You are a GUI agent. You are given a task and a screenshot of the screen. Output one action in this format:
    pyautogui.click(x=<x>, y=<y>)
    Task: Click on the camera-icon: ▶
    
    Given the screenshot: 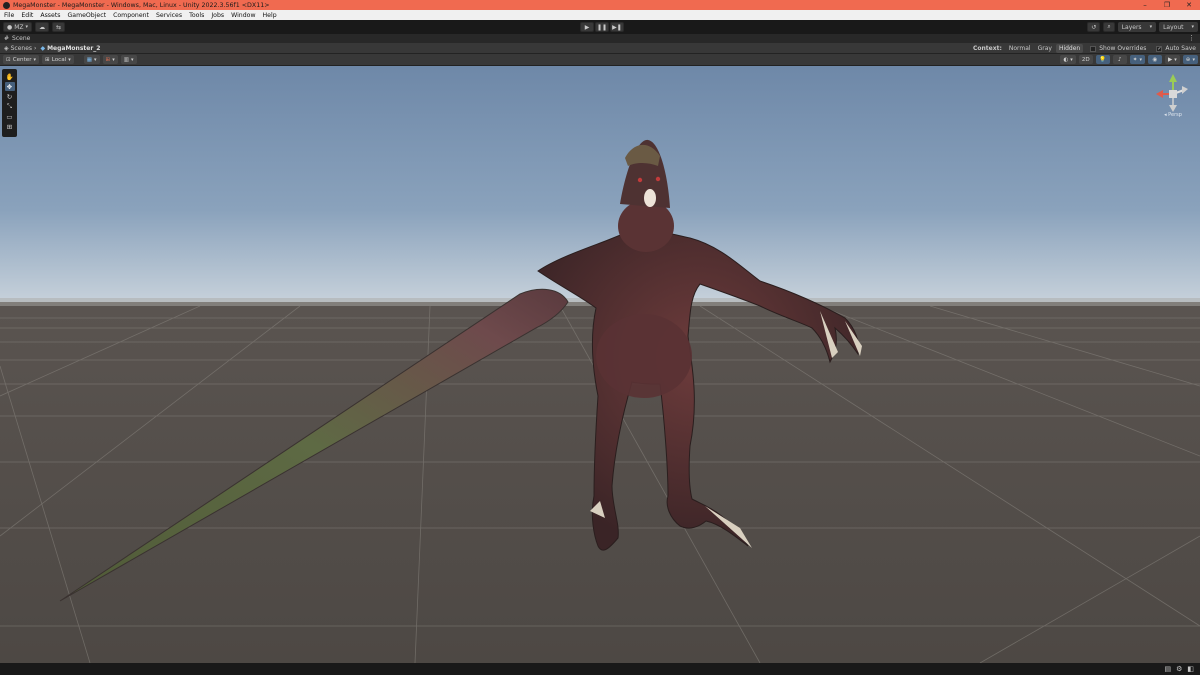 What is the action you would take?
    pyautogui.click(x=1170, y=59)
    